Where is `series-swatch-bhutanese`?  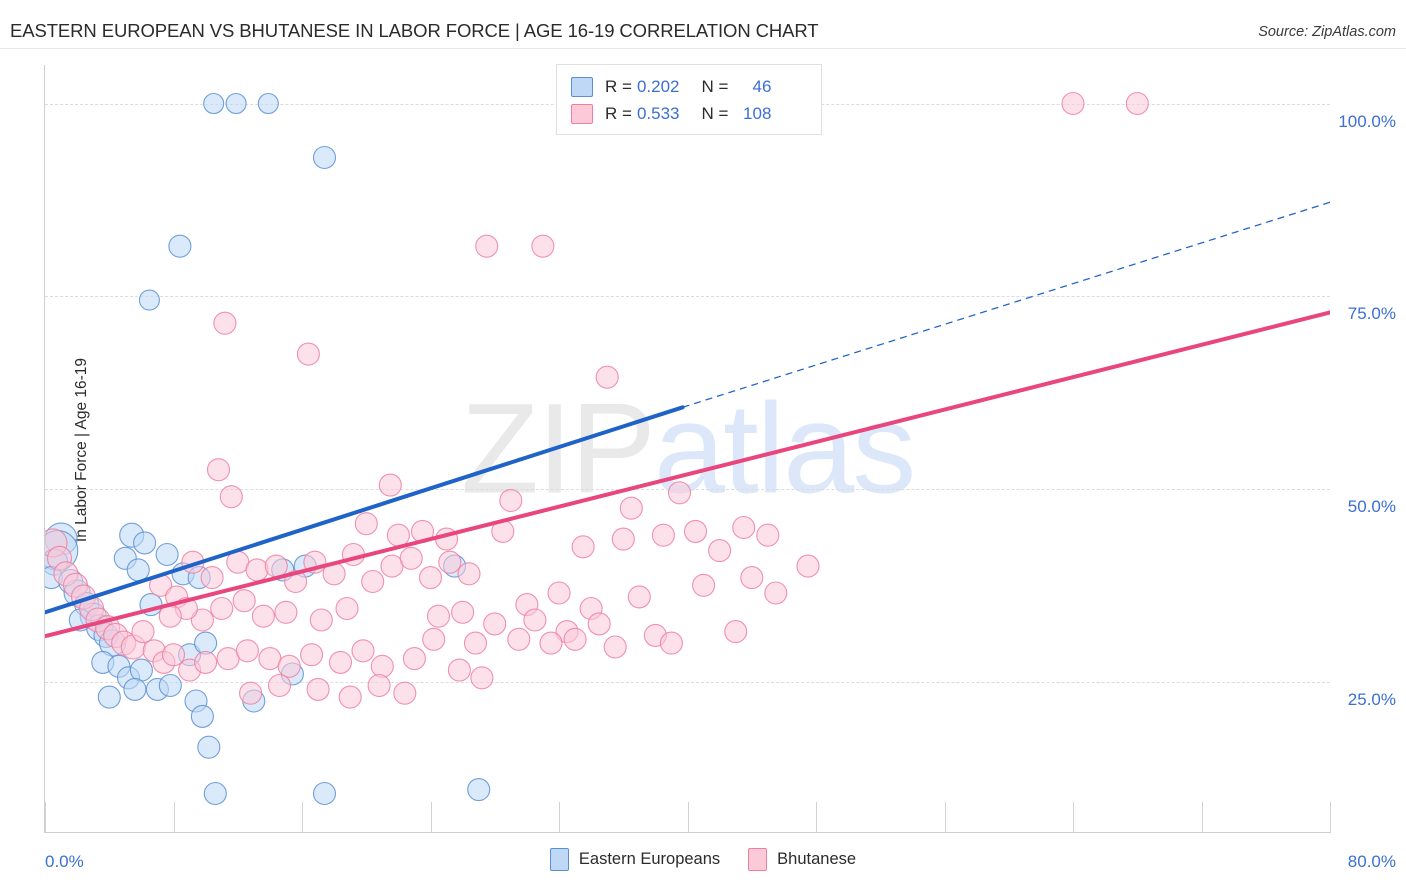 series-swatch-bhutanese is located at coordinates (582, 113).